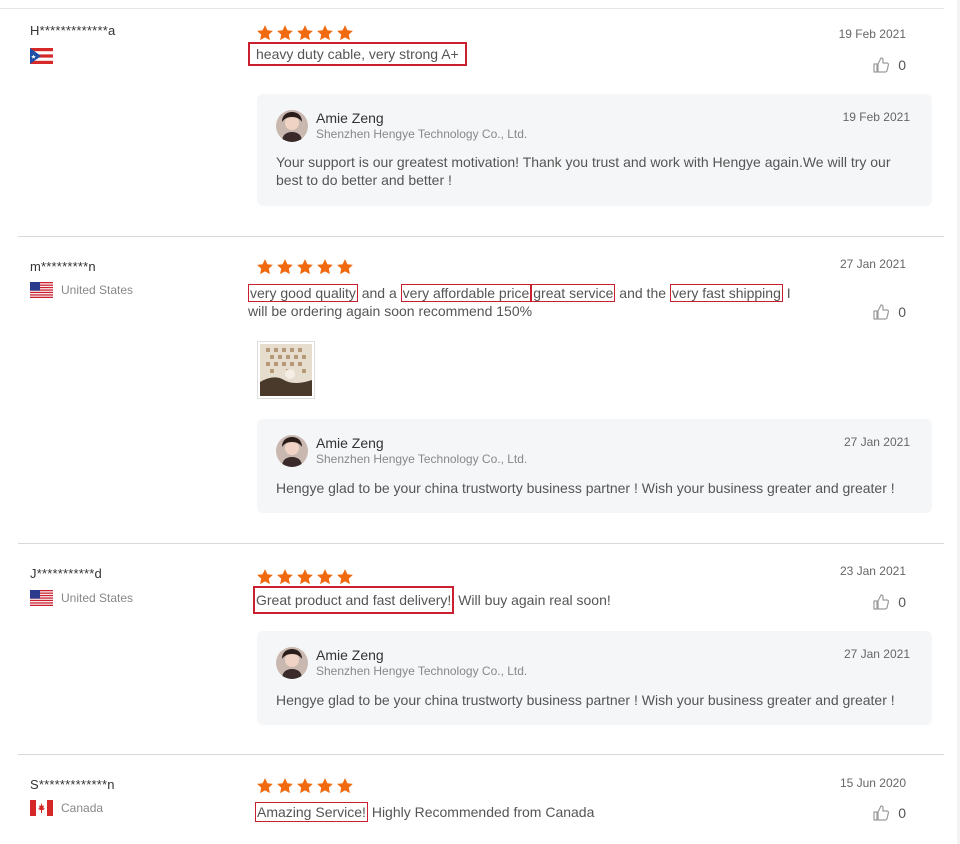 This screenshot has width=960, height=844. I want to click on review-content: heavy duty cable, very strong A+, so click(530, 54).